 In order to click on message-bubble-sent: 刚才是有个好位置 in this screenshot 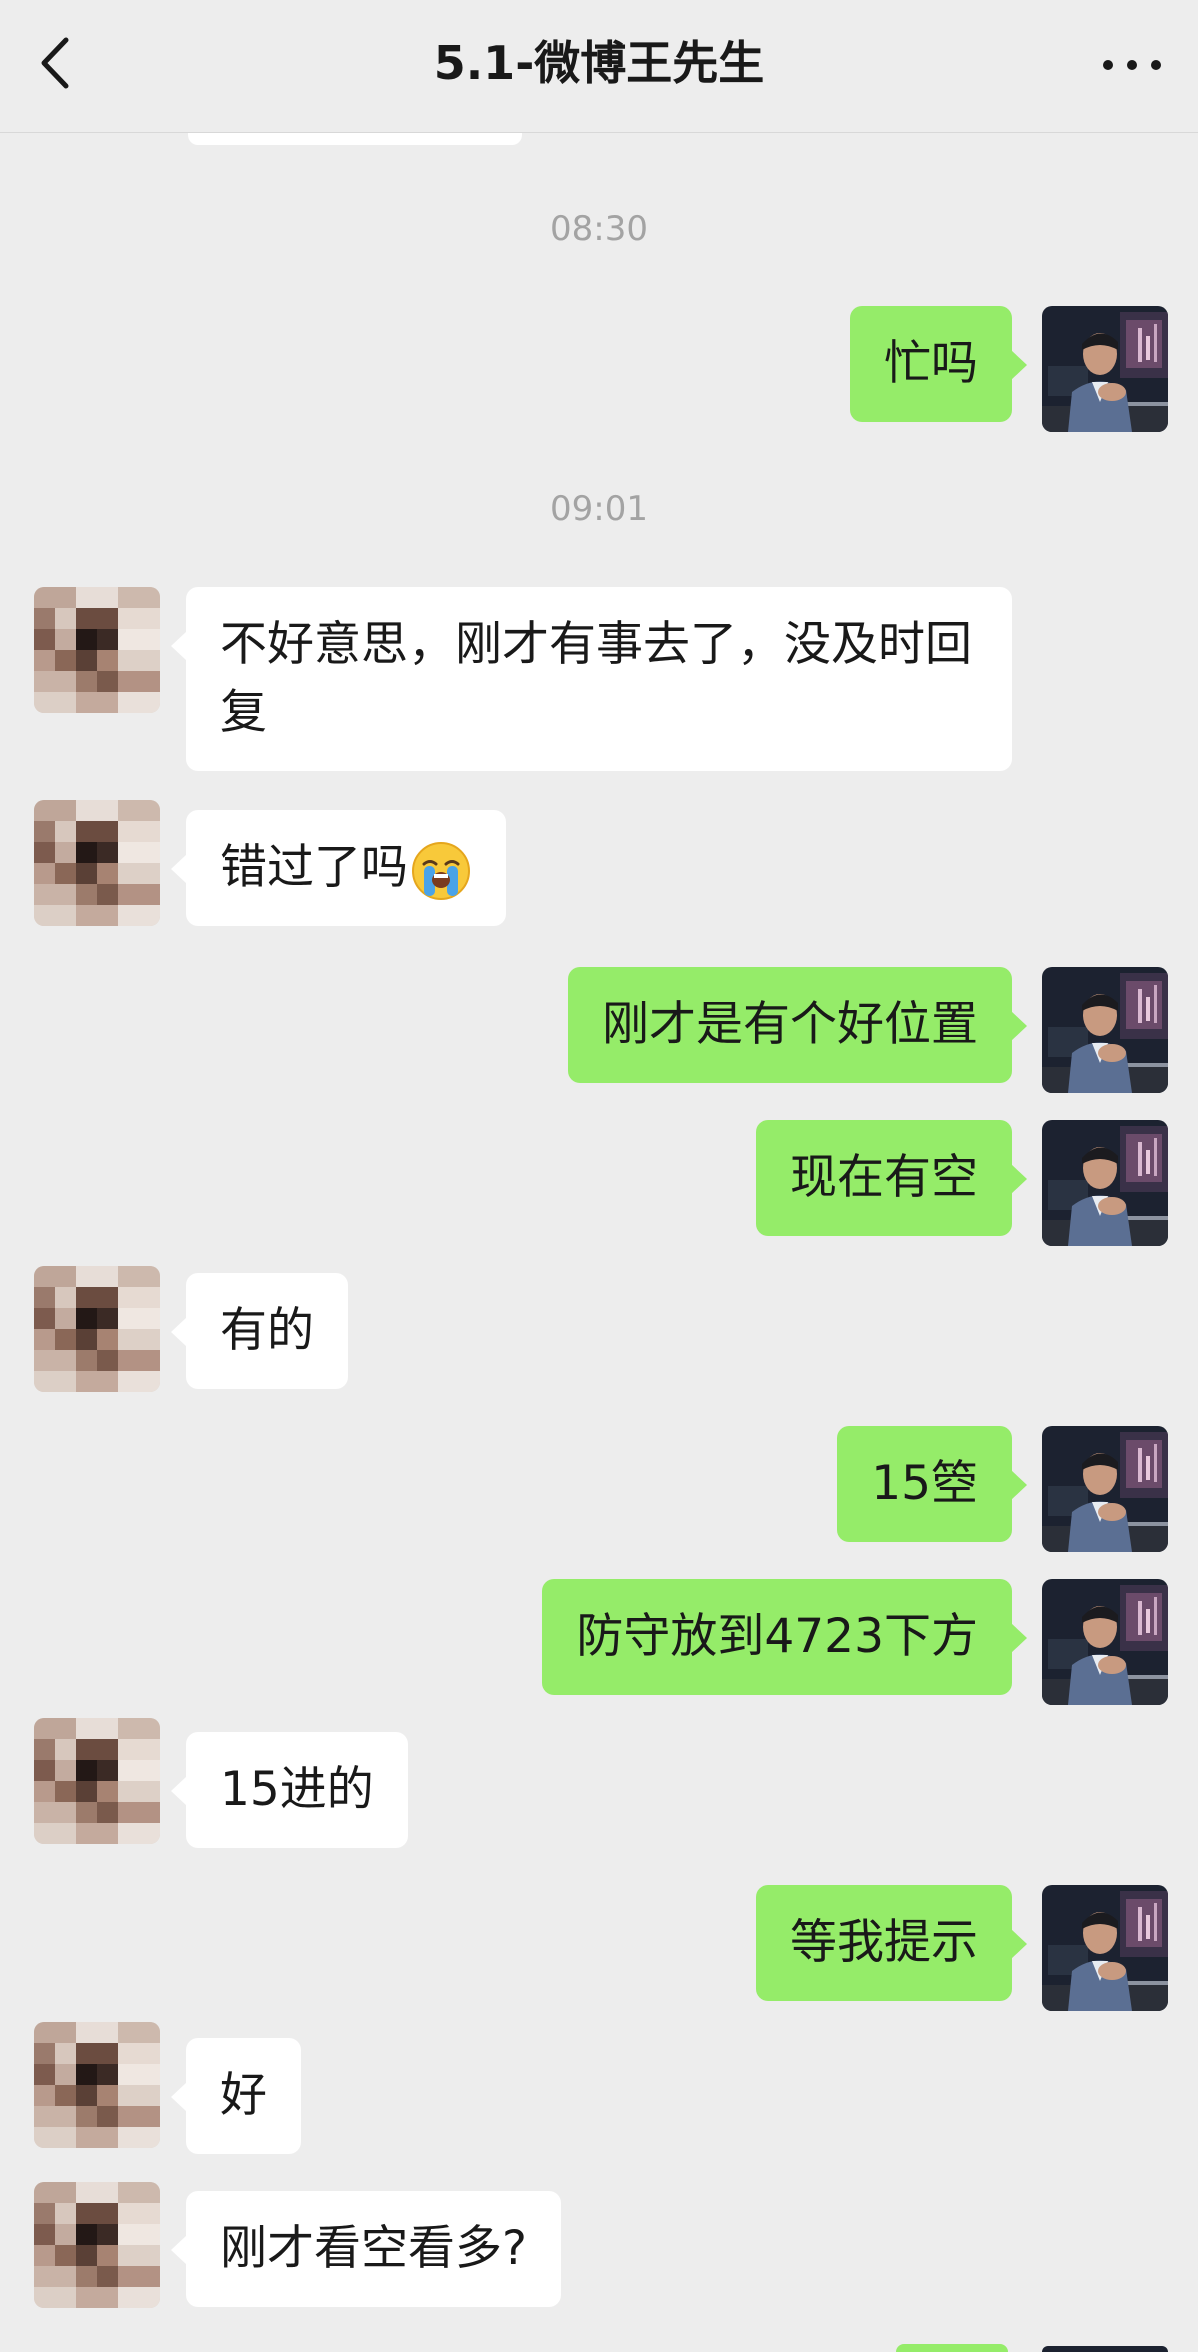, I will do `click(797, 1025)`.